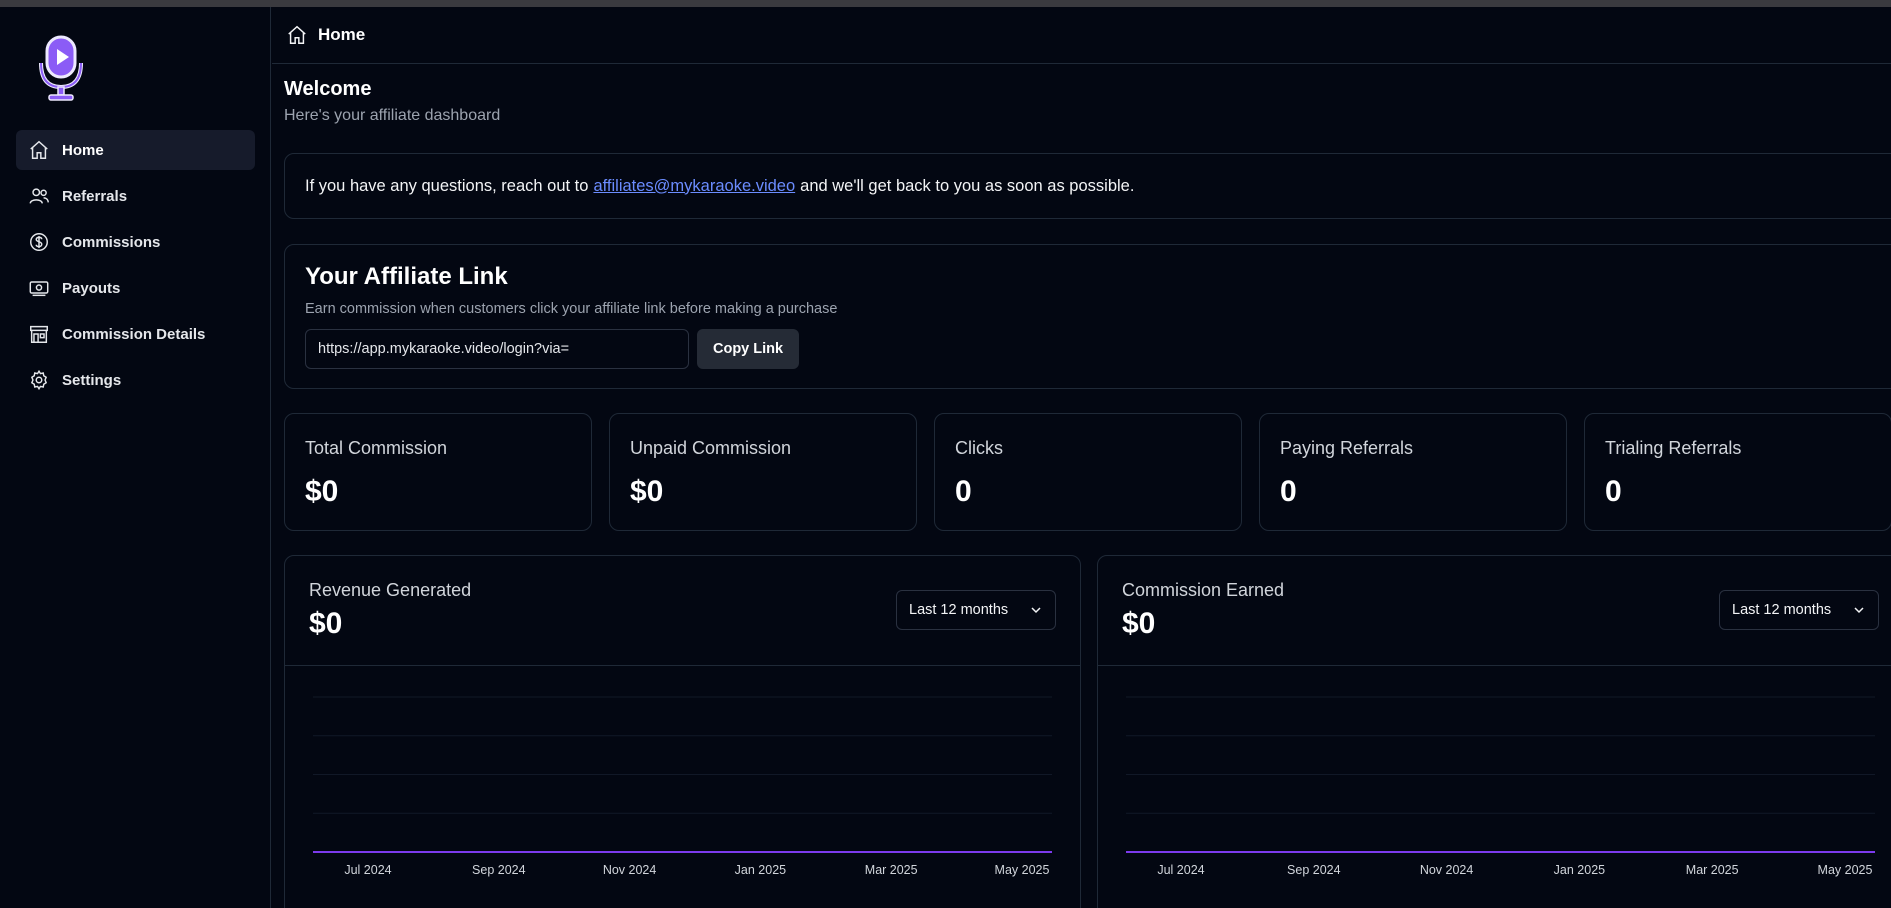 This screenshot has width=1891, height=908. What do you see at coordinates (682, 611) in the screenshot?
I see `chart-header: Revenue Generated $0 Last 12 months` at bounding box center [682, 611].